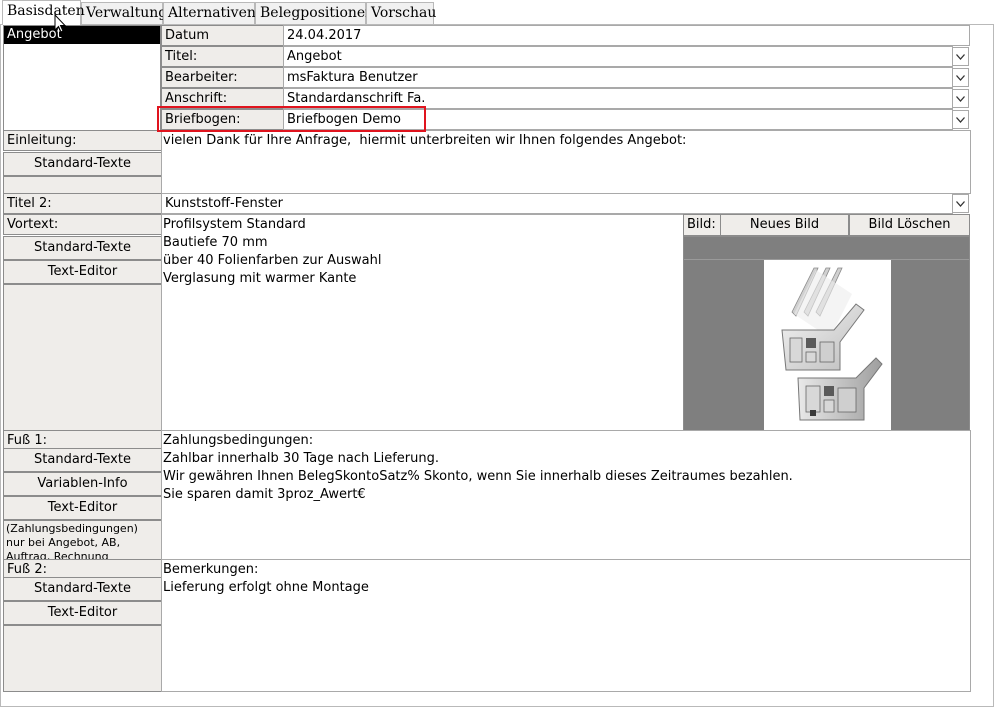 The height and width of the screenshot is (707, 1001). I want to click on highlight-box, so click(291, 119).